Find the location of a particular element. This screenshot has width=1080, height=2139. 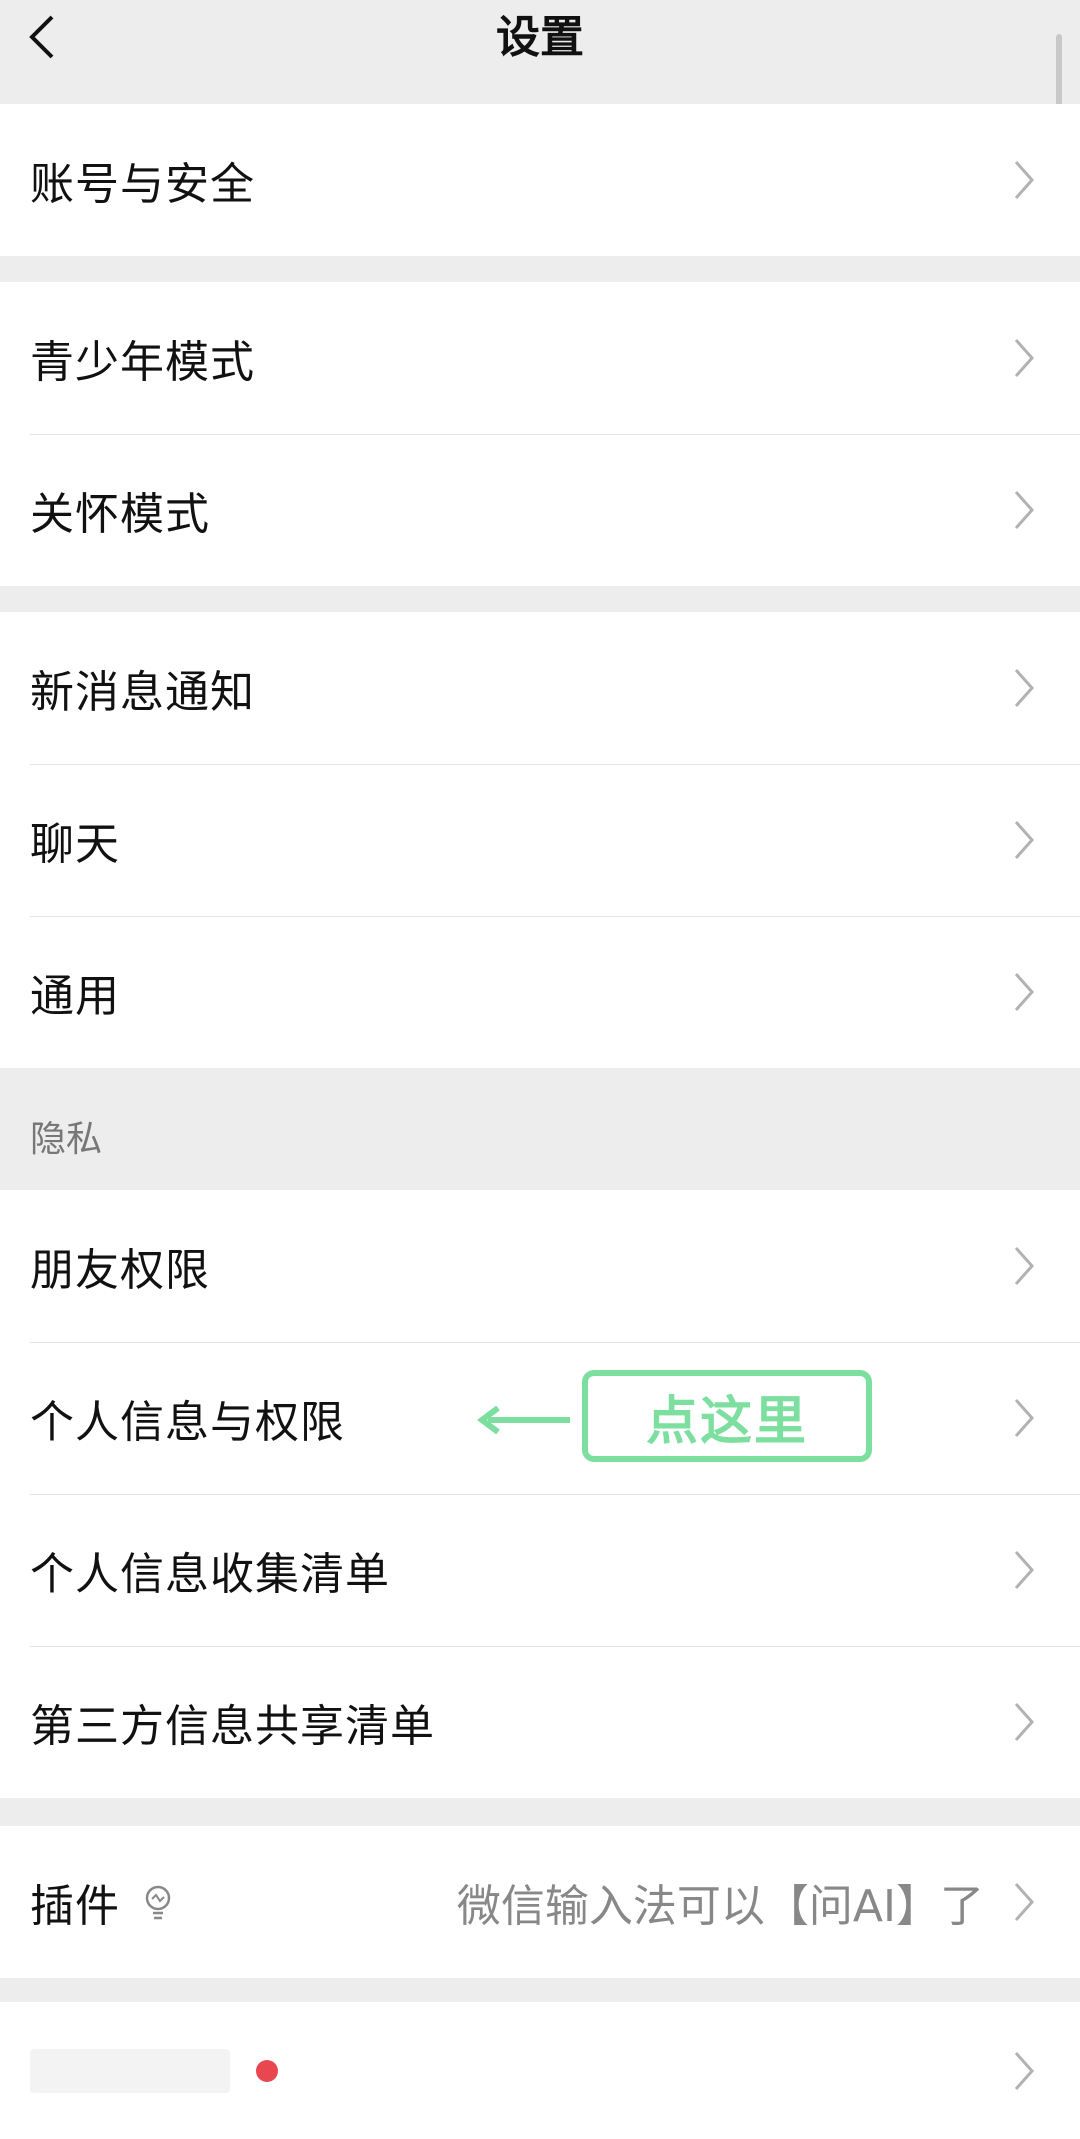

setting-item-account-security: 账号与安全 is located at coordinates (540, 180).